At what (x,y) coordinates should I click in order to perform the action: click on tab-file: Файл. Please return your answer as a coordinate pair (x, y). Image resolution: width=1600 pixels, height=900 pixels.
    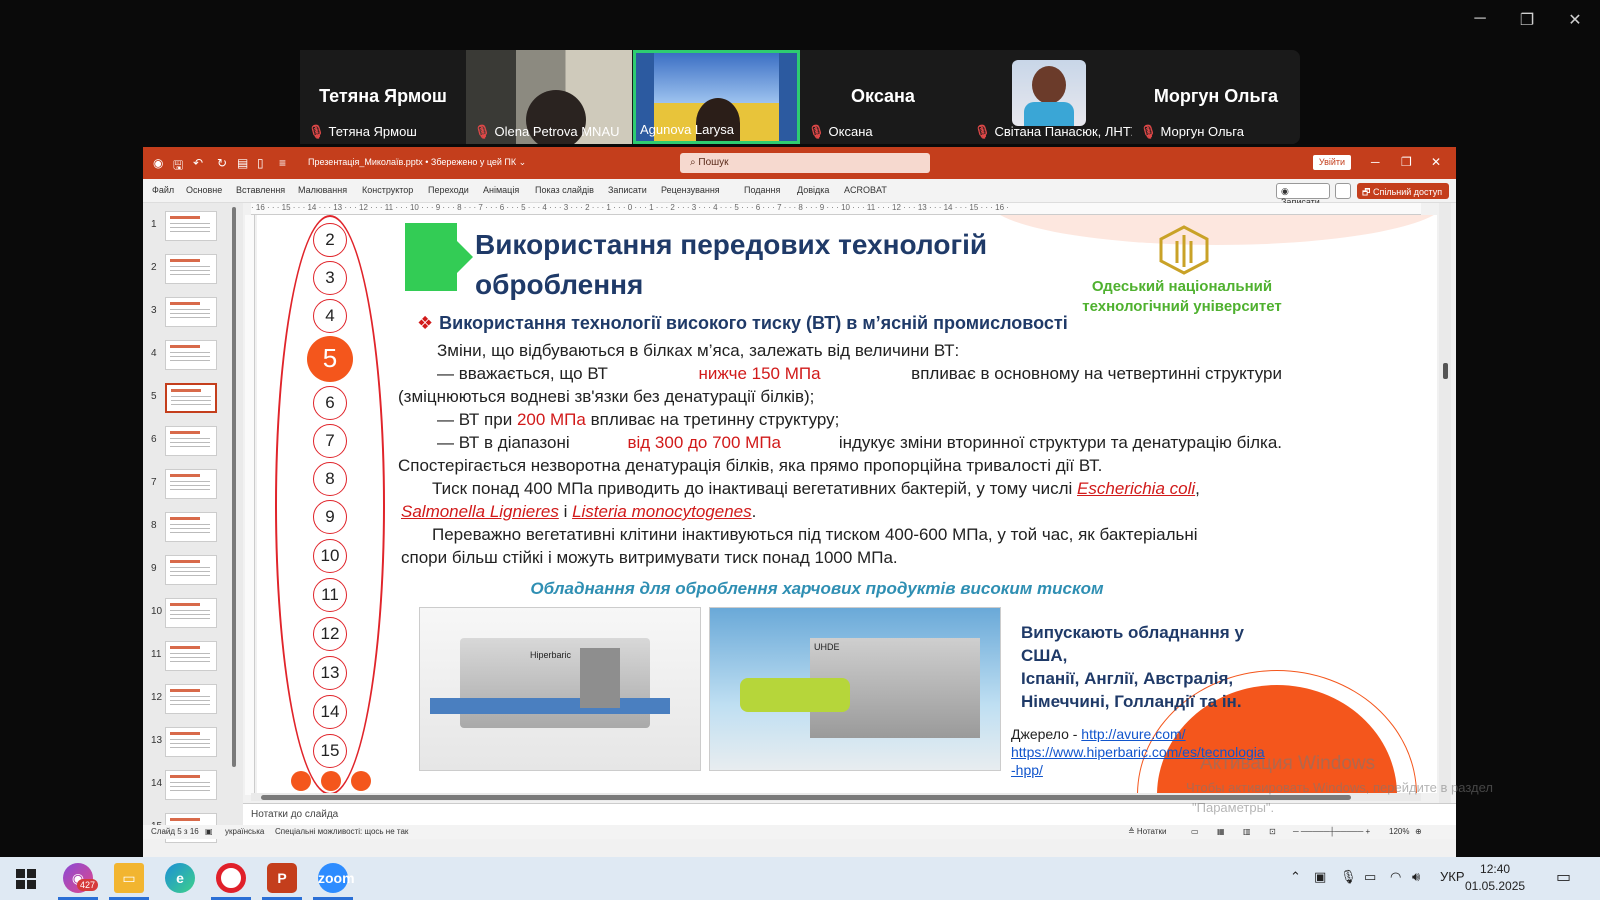
    Looking at the image, I should click on (163, 190).